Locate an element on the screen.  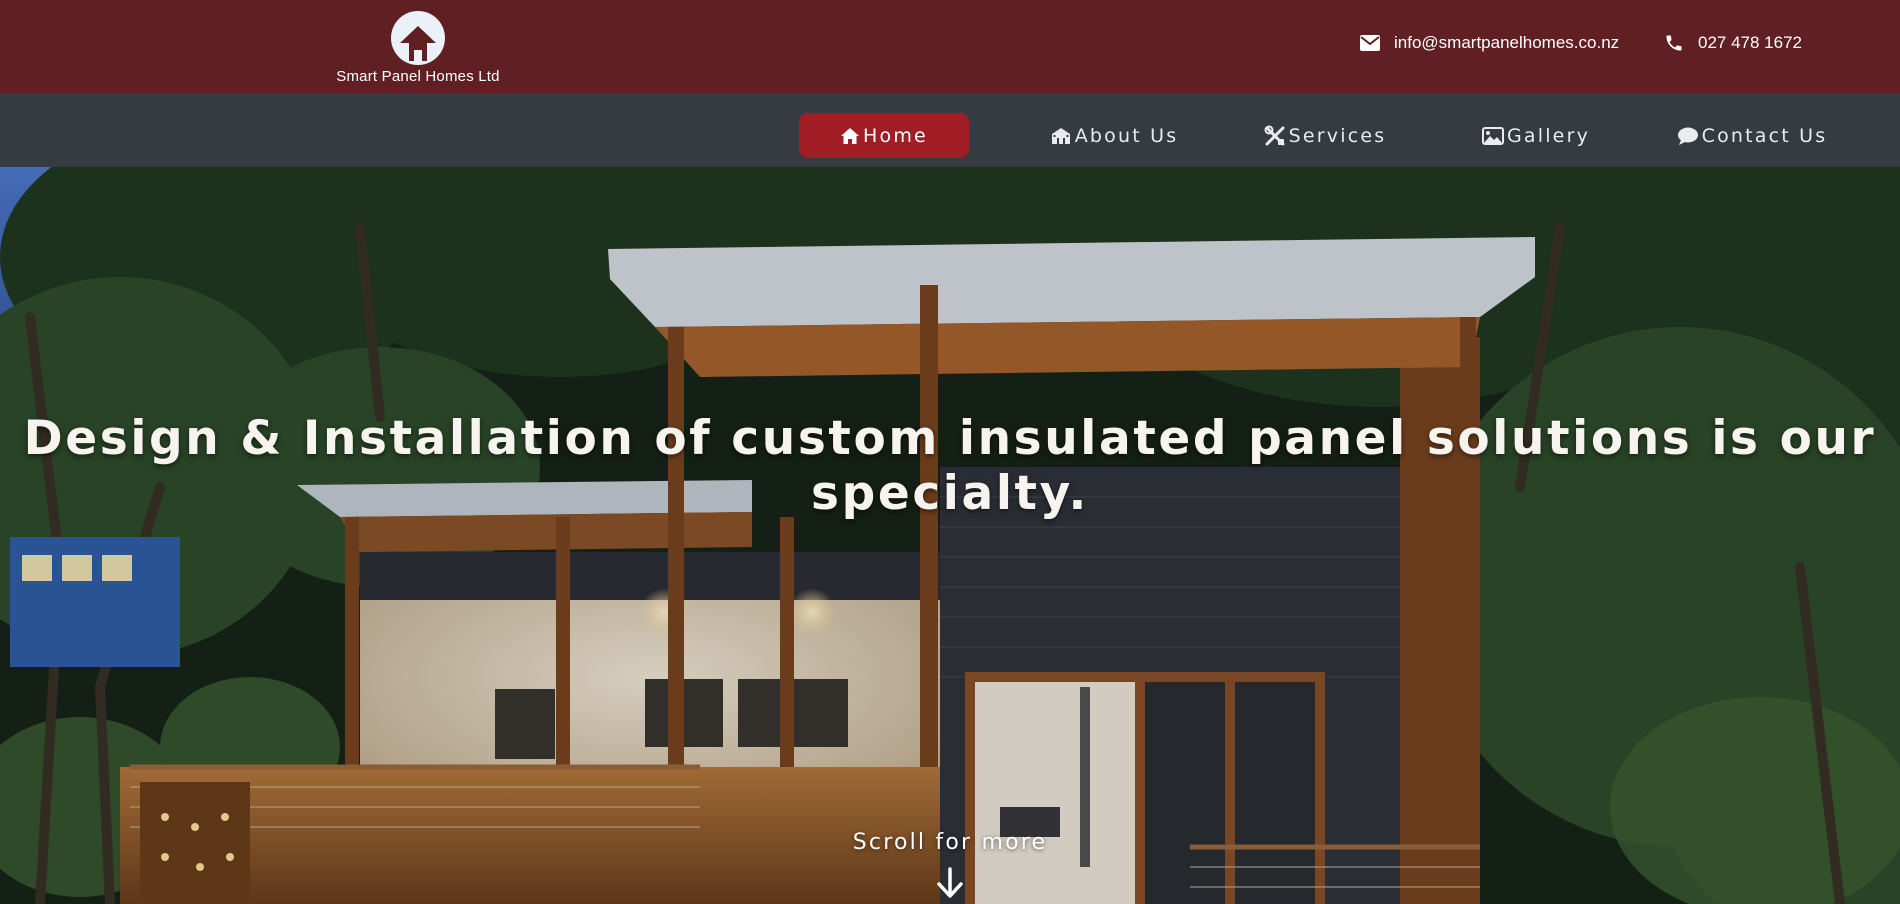
brand-name: Smart Panel Homes Ltd is located at coordinates (418, 76).